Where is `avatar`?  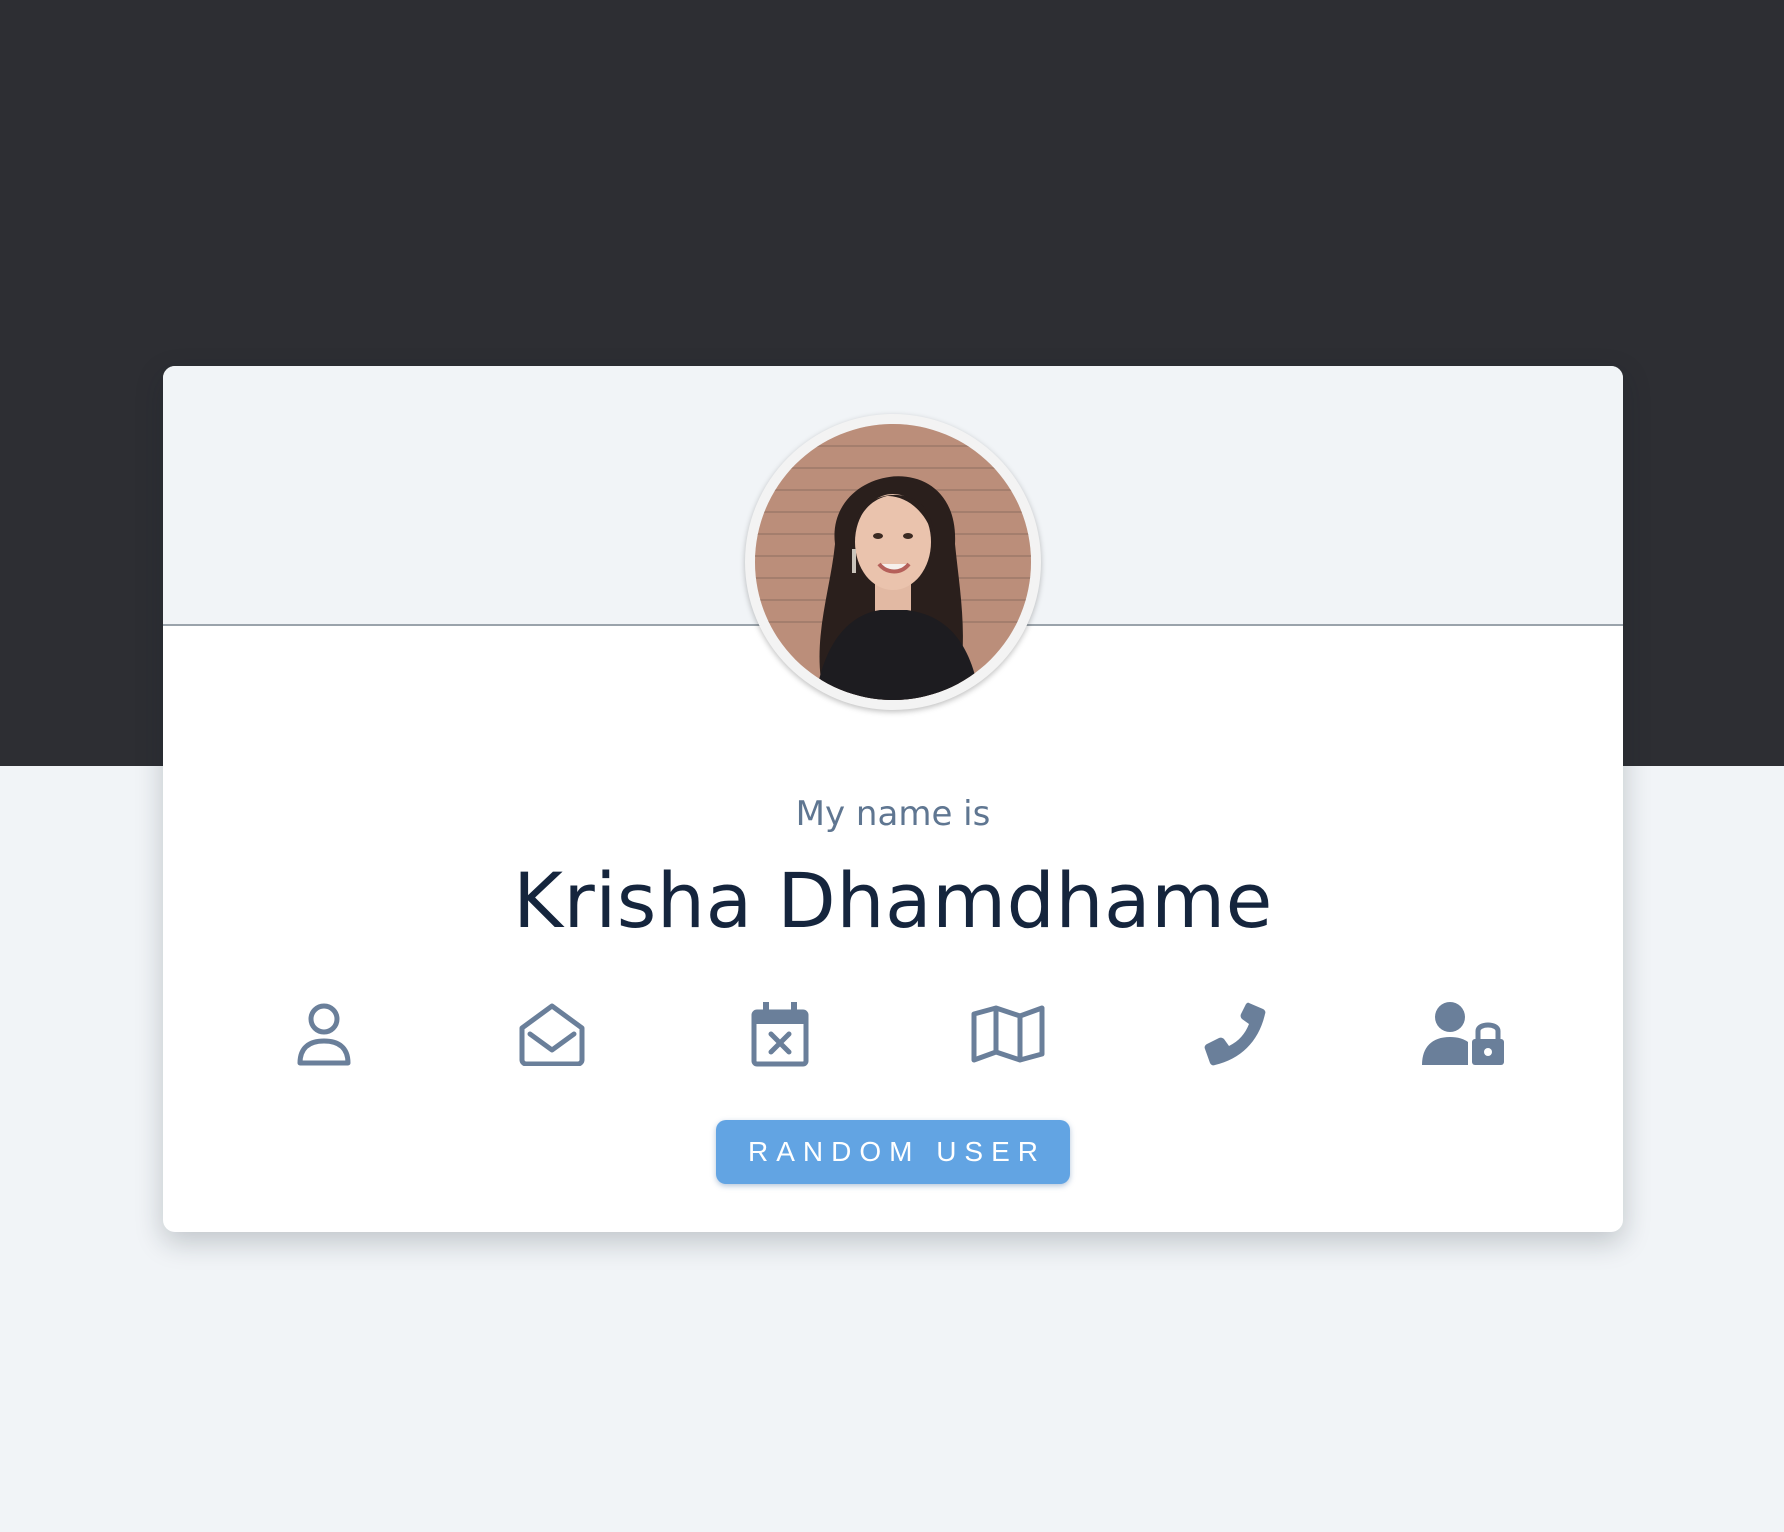 avatar is located at coordinates (893, 562).